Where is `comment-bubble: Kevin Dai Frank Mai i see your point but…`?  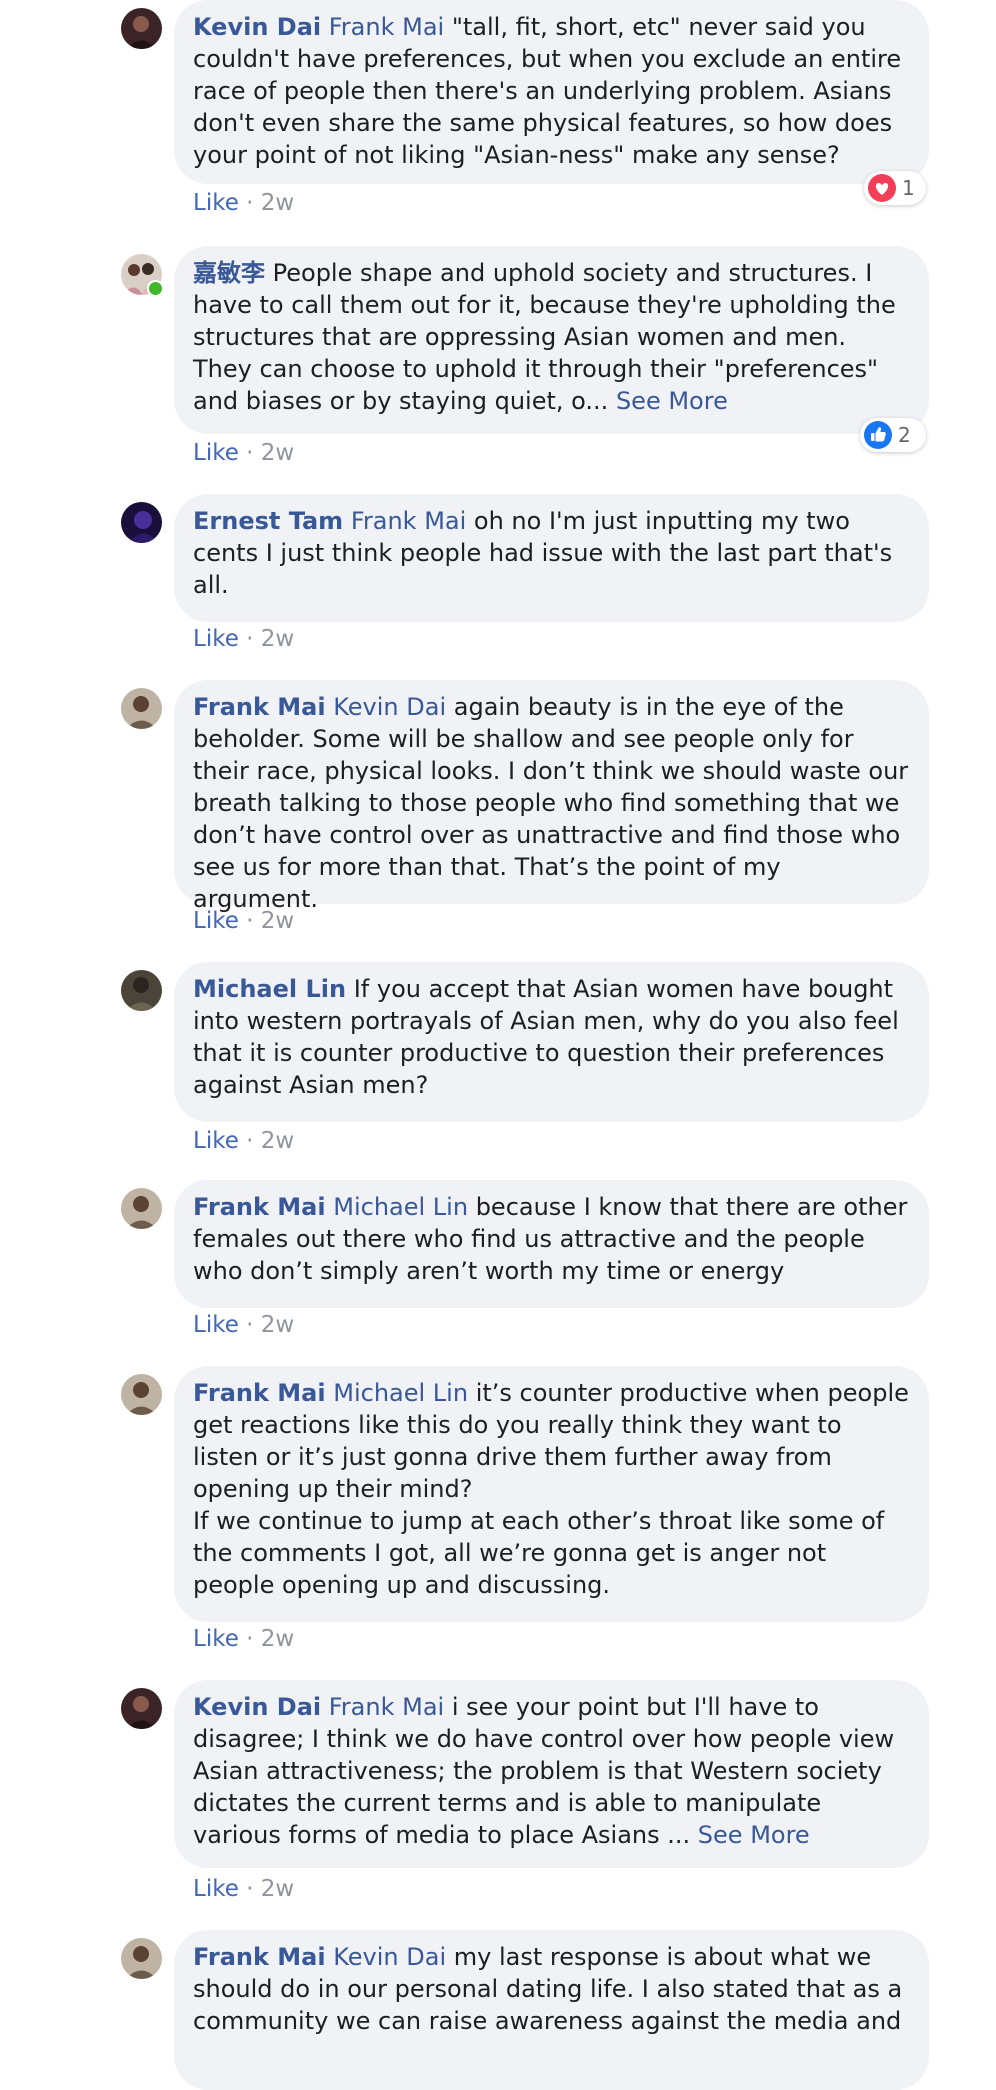 comment-bubble: Kevin Dai Frank Mai i see your point but… is located at coordinates (551, 1774).